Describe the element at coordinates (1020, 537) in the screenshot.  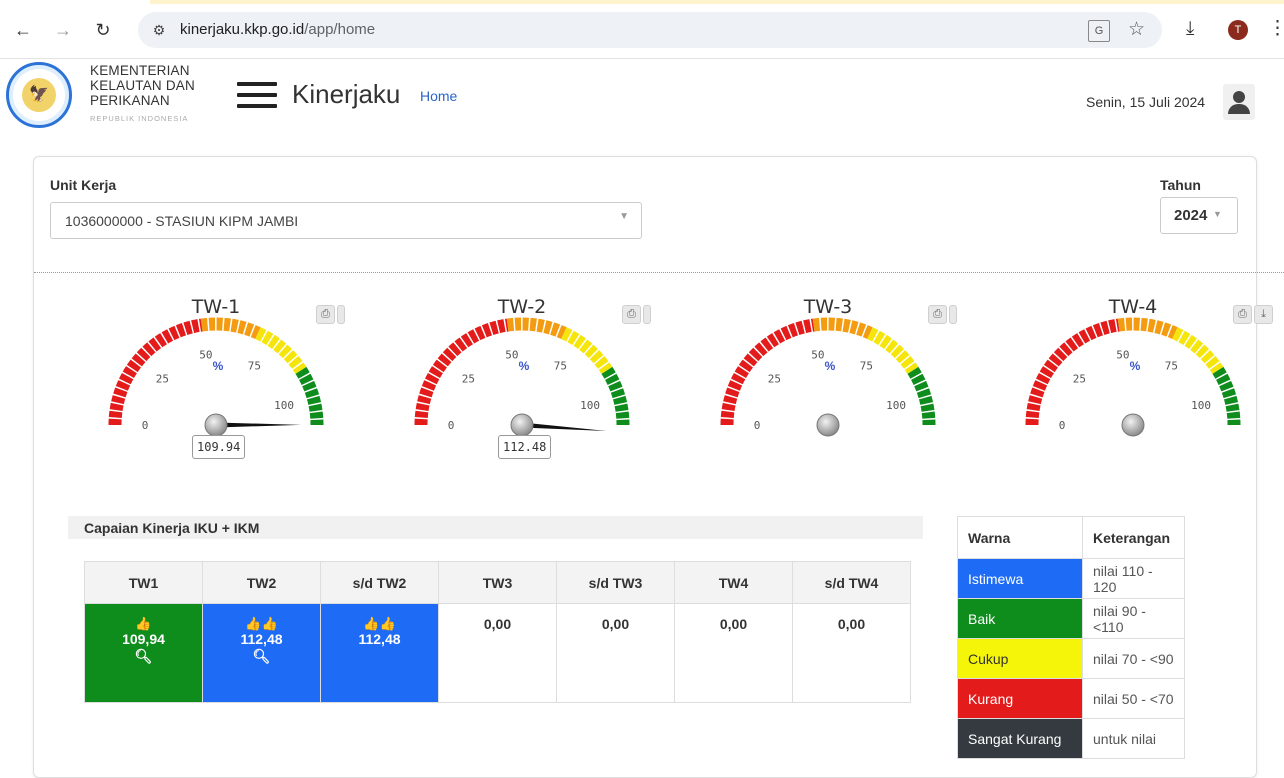
I see `legend-header-warna: Warna` at that location.